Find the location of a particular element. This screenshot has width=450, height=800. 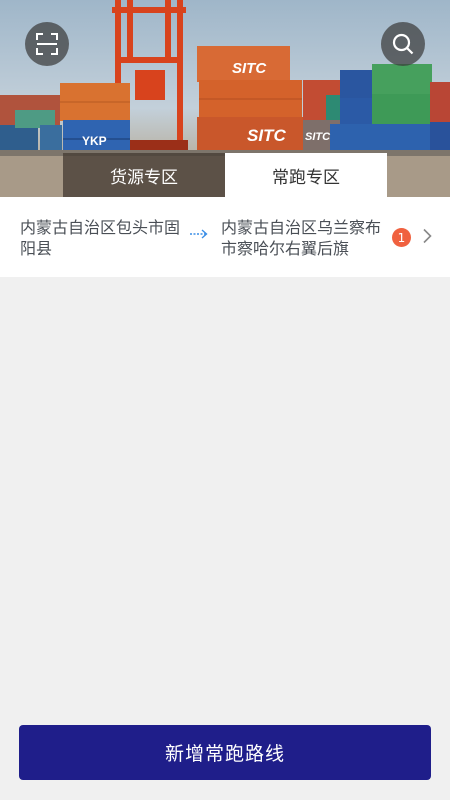

route-card: 内蒙古自治区包头市固阳县 内蒙古自治区乌兰察布市察哈尔右翼后旗 1 is located at coordinates (225, 237).